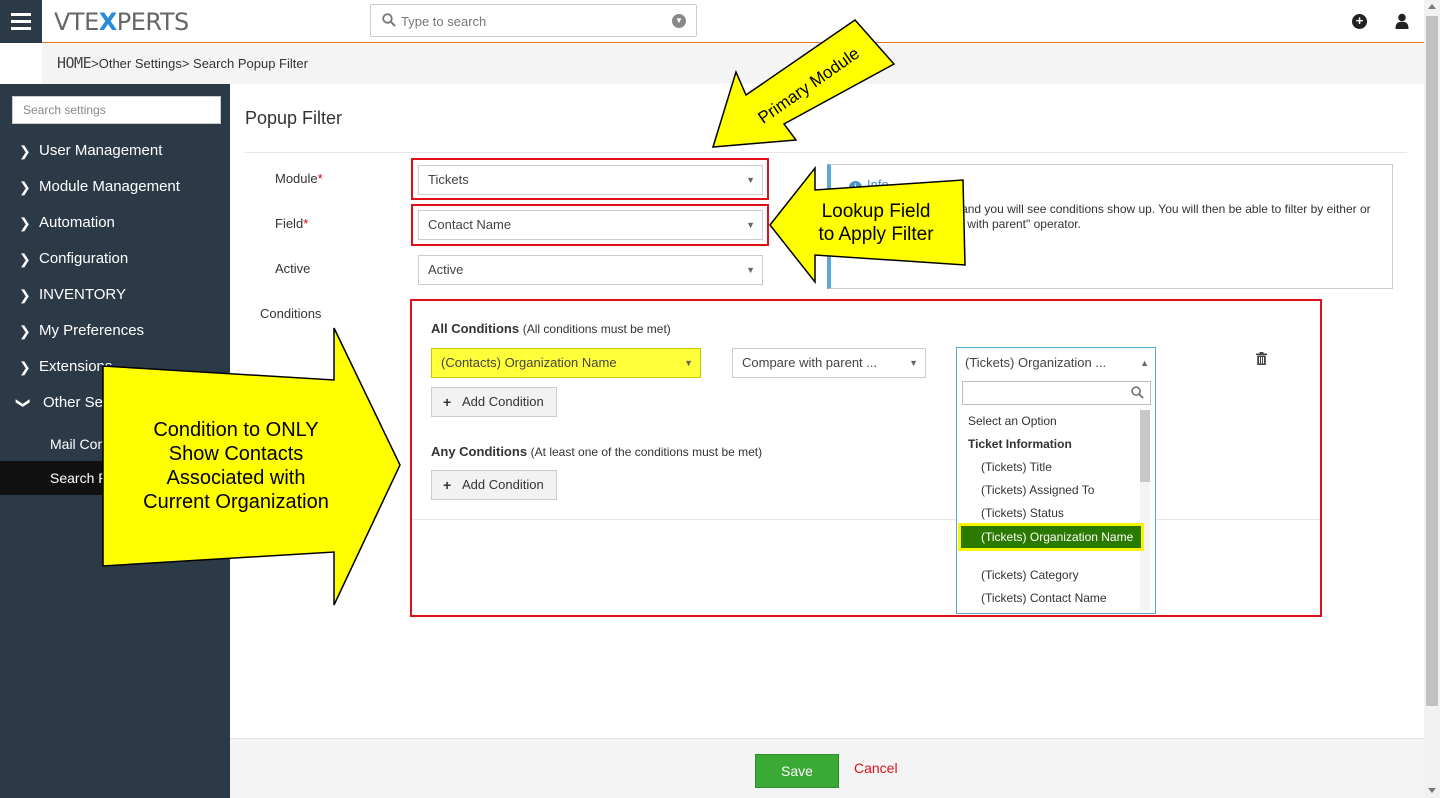 The image size is (1440, 798). What do you see at coordinates (1432, 361) in the screenshot?
I see `page-scroll-thumb` at bounding box center [1432, 361].